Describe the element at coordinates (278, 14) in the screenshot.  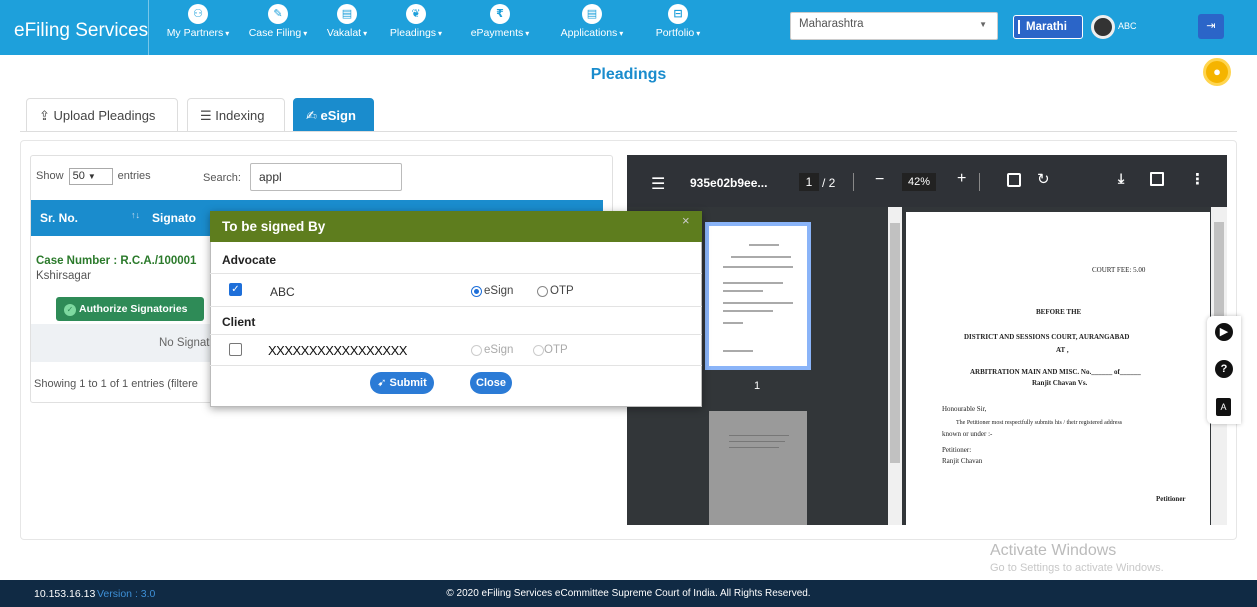
I see `pencil-icon: ✎` at that location.